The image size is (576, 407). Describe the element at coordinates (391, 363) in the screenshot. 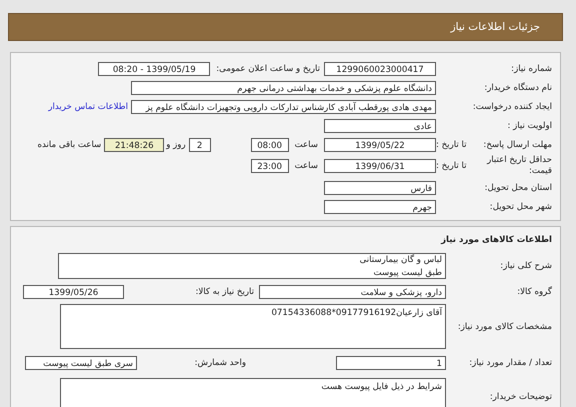

I see `quantity-field: 1` at that location.